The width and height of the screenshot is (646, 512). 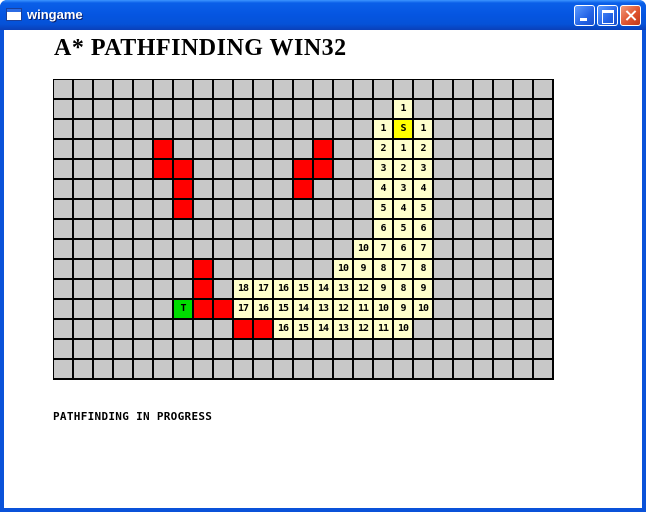 What do you see at coordinates (303, 329) in the screenshot?
I see `open-cell: 15` at bounding box center [303, 329].